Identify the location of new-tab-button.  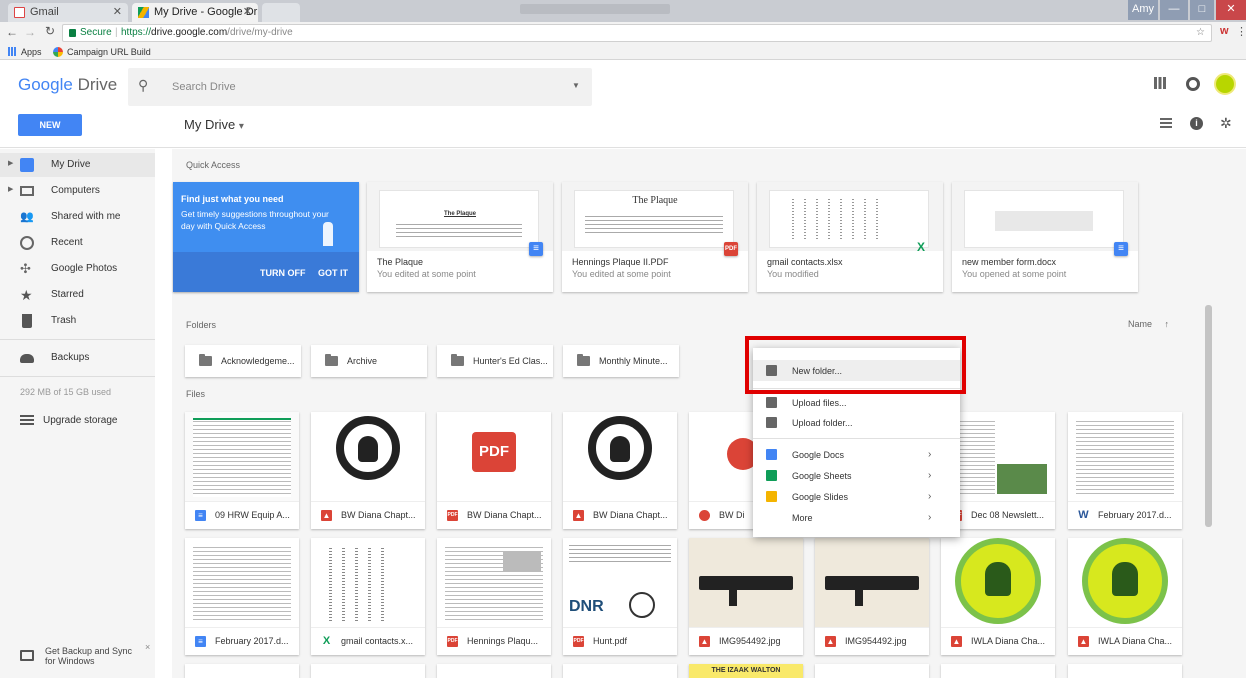
(281, 12).